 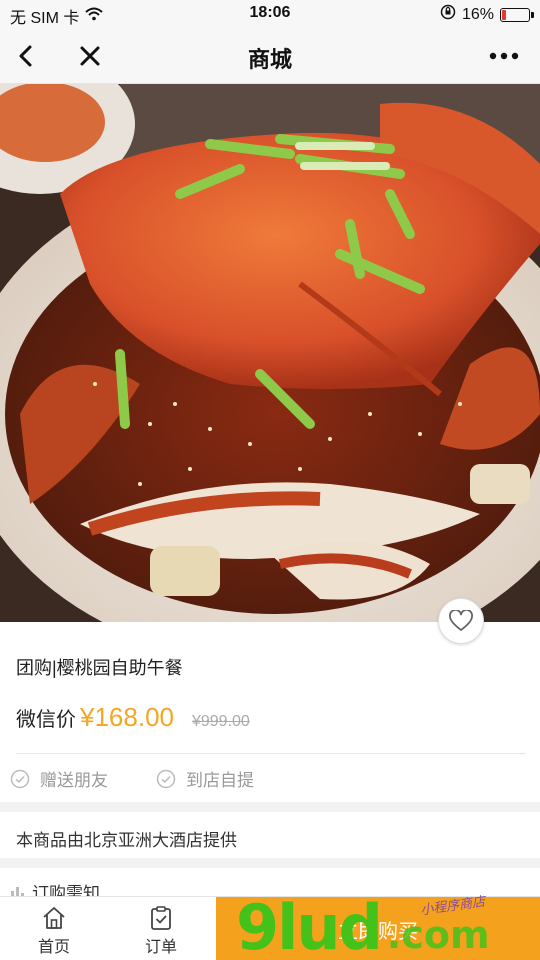 I want to click on tag-label: 到店自提, so click(x=220, y=780).